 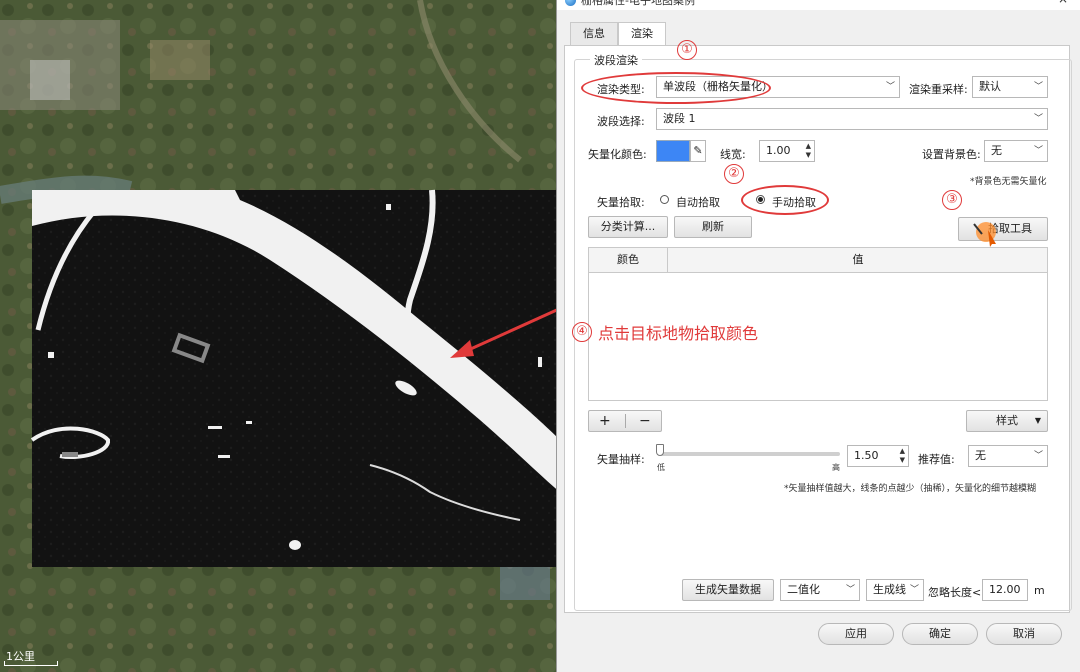 What do you see at coordinates (642, 34) in the screenshot?
I see `tab-render: 渲染` at bounding box center [642, 34].